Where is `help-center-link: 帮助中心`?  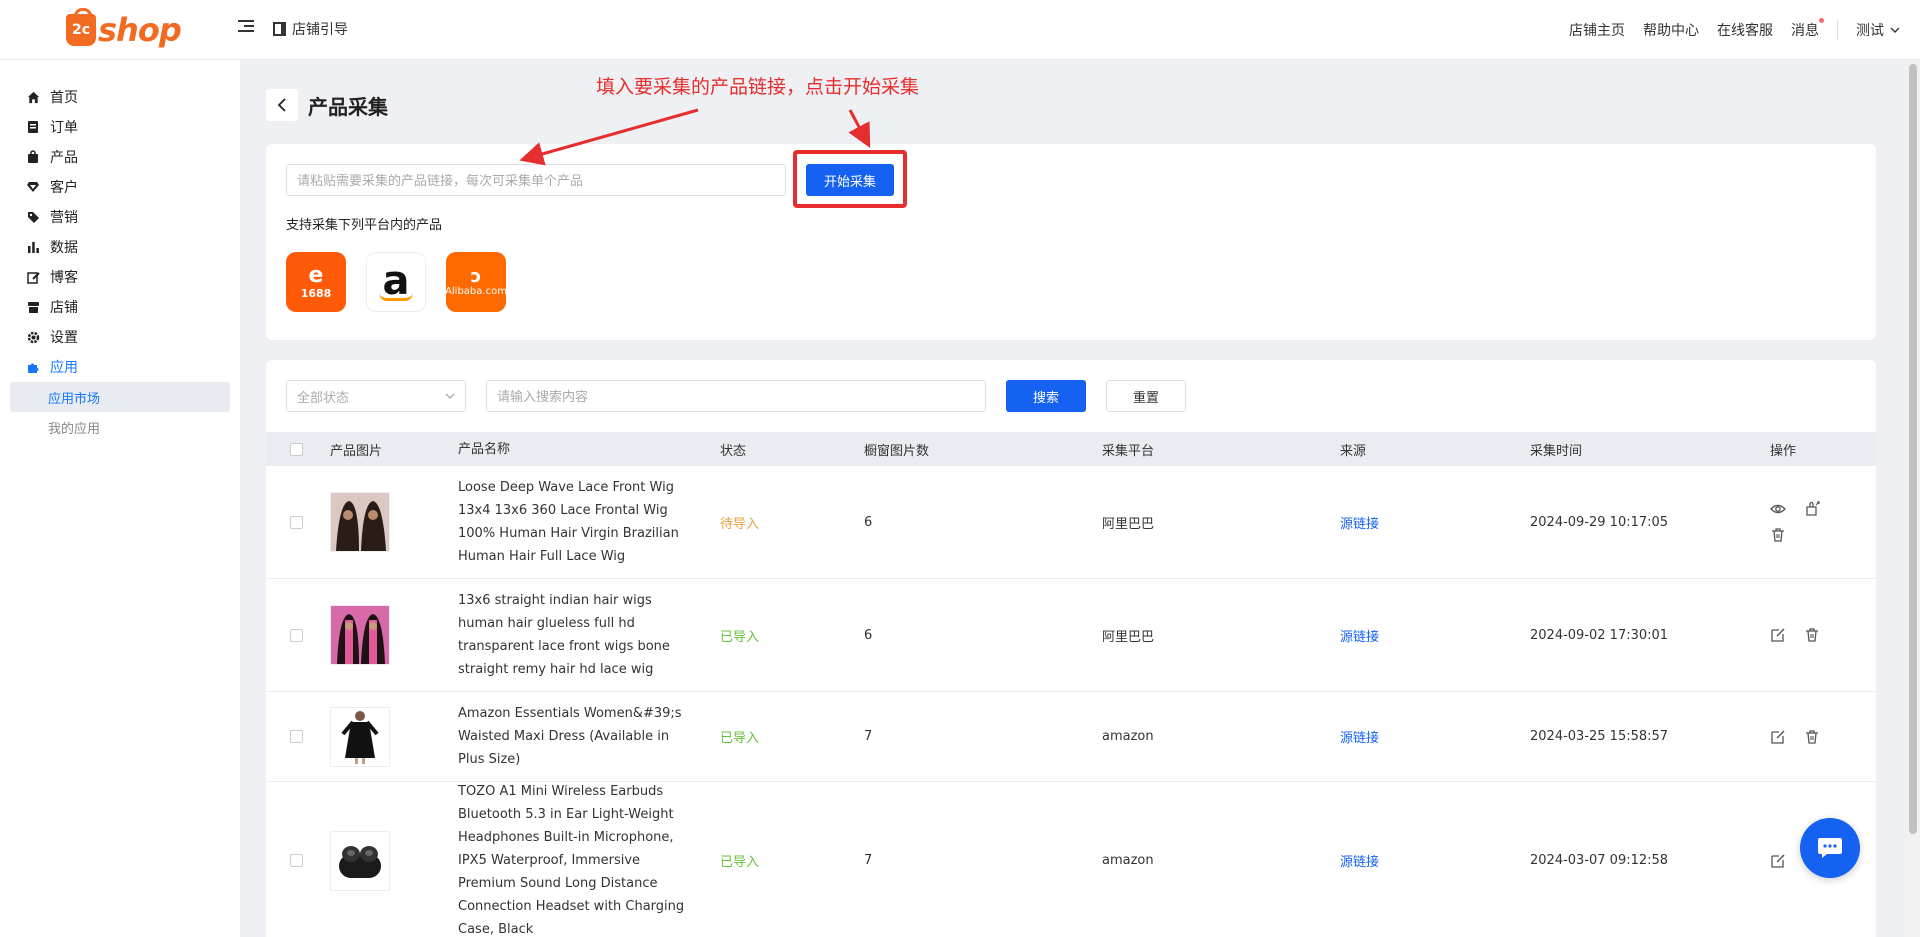 help-center-link: 帮助中心 is located at coordinates (1671, 30).